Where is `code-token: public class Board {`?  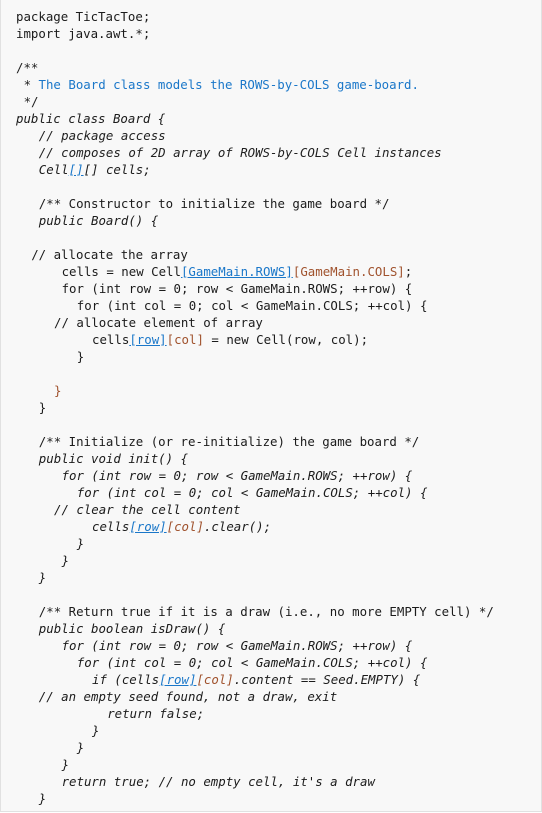
code-token: public class Board { is located at coordinates (91, 118).